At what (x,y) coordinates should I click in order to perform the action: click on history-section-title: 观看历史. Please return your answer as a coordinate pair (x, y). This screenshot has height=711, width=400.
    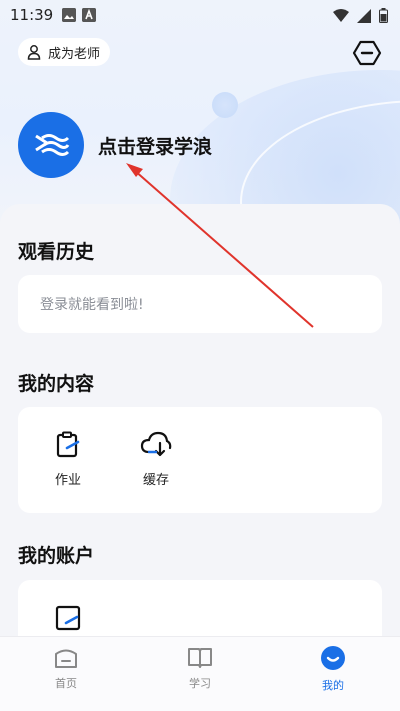
    Looking at the image, I should click on (56, 252).